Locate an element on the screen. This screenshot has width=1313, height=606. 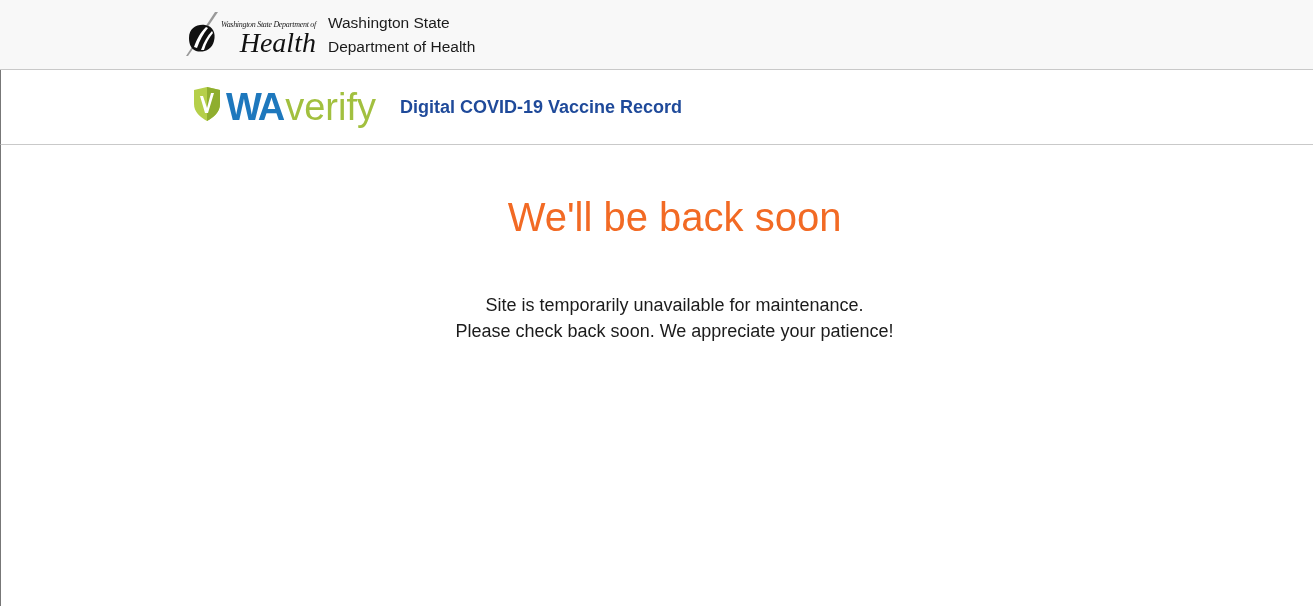
app-title: Digital COVID-19 Vaccine Record is located at coordinates (541, 107).